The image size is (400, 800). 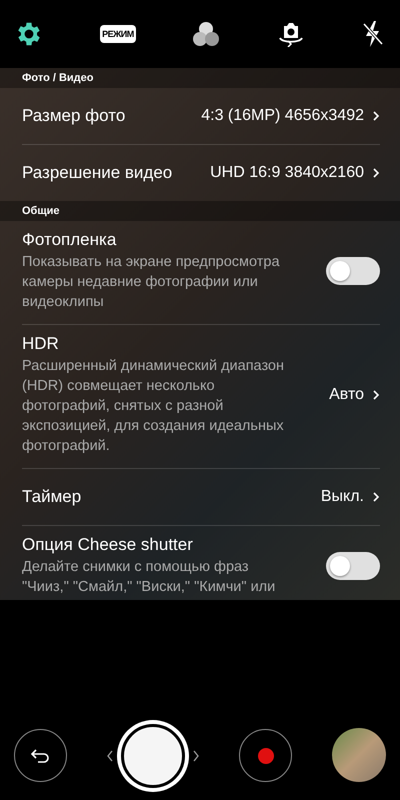 What do you see at coordinates (200, 78) in the screenshot?
I see `section-header: Фото / Видео` at bounding box center [200, 78].